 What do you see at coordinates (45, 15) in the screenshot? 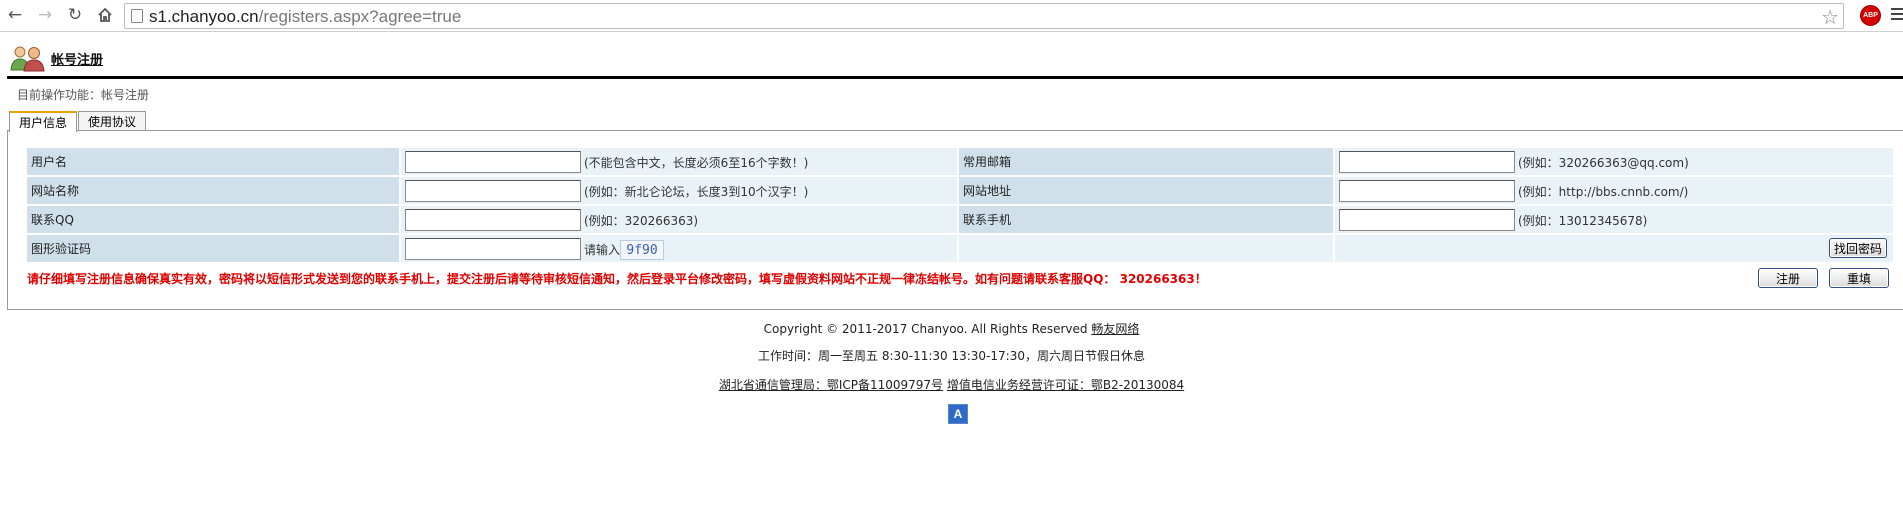
I see `forward-arrow-icon: →` at bounding box center [45, 15].